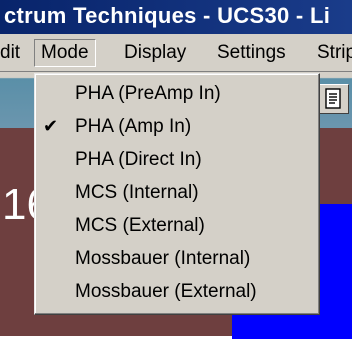  What do you see at coordinates (163, 258) in the screenshot?
I see `menu-item-label: Mossbauer (Internal)` at bounding box center [163, 258].